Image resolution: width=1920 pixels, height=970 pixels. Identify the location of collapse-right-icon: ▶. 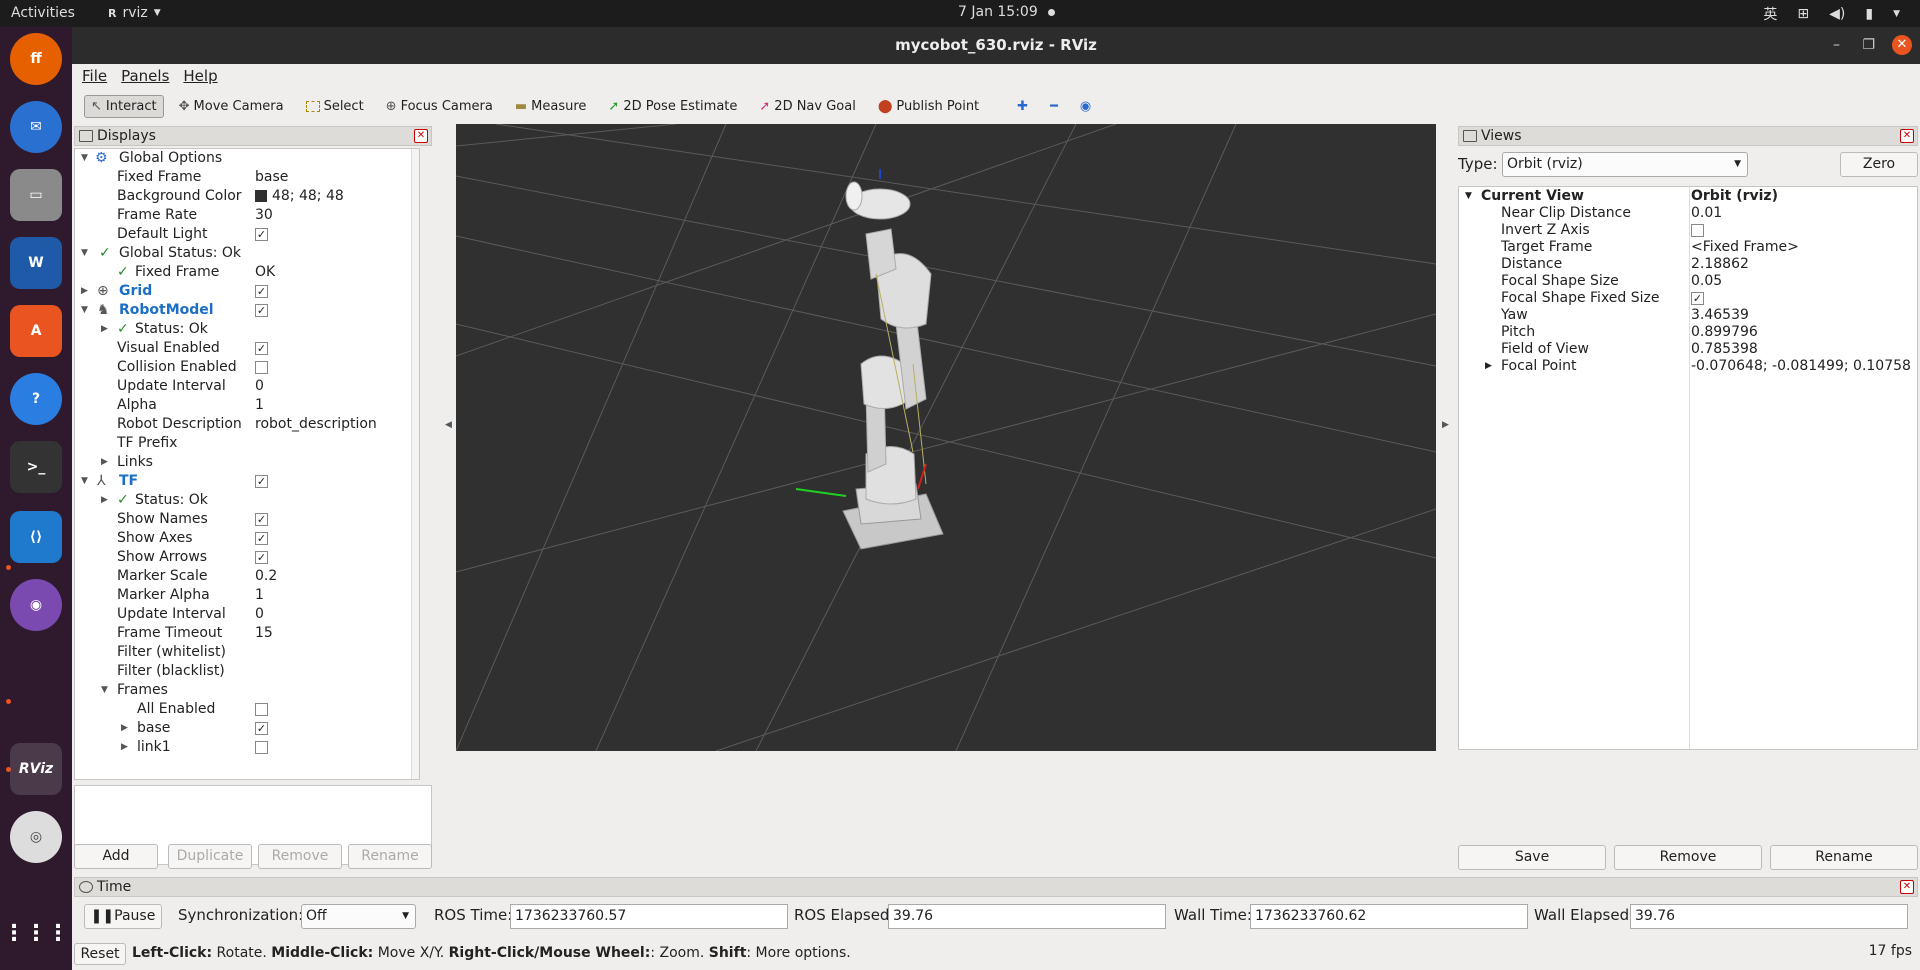
(1445, 425).